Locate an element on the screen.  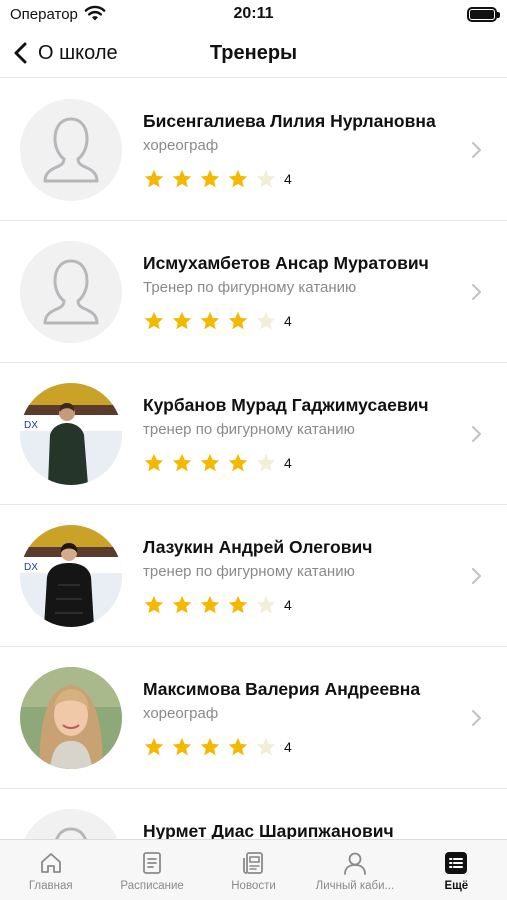
clock: 20:11 is located at coordinates (253, 13).